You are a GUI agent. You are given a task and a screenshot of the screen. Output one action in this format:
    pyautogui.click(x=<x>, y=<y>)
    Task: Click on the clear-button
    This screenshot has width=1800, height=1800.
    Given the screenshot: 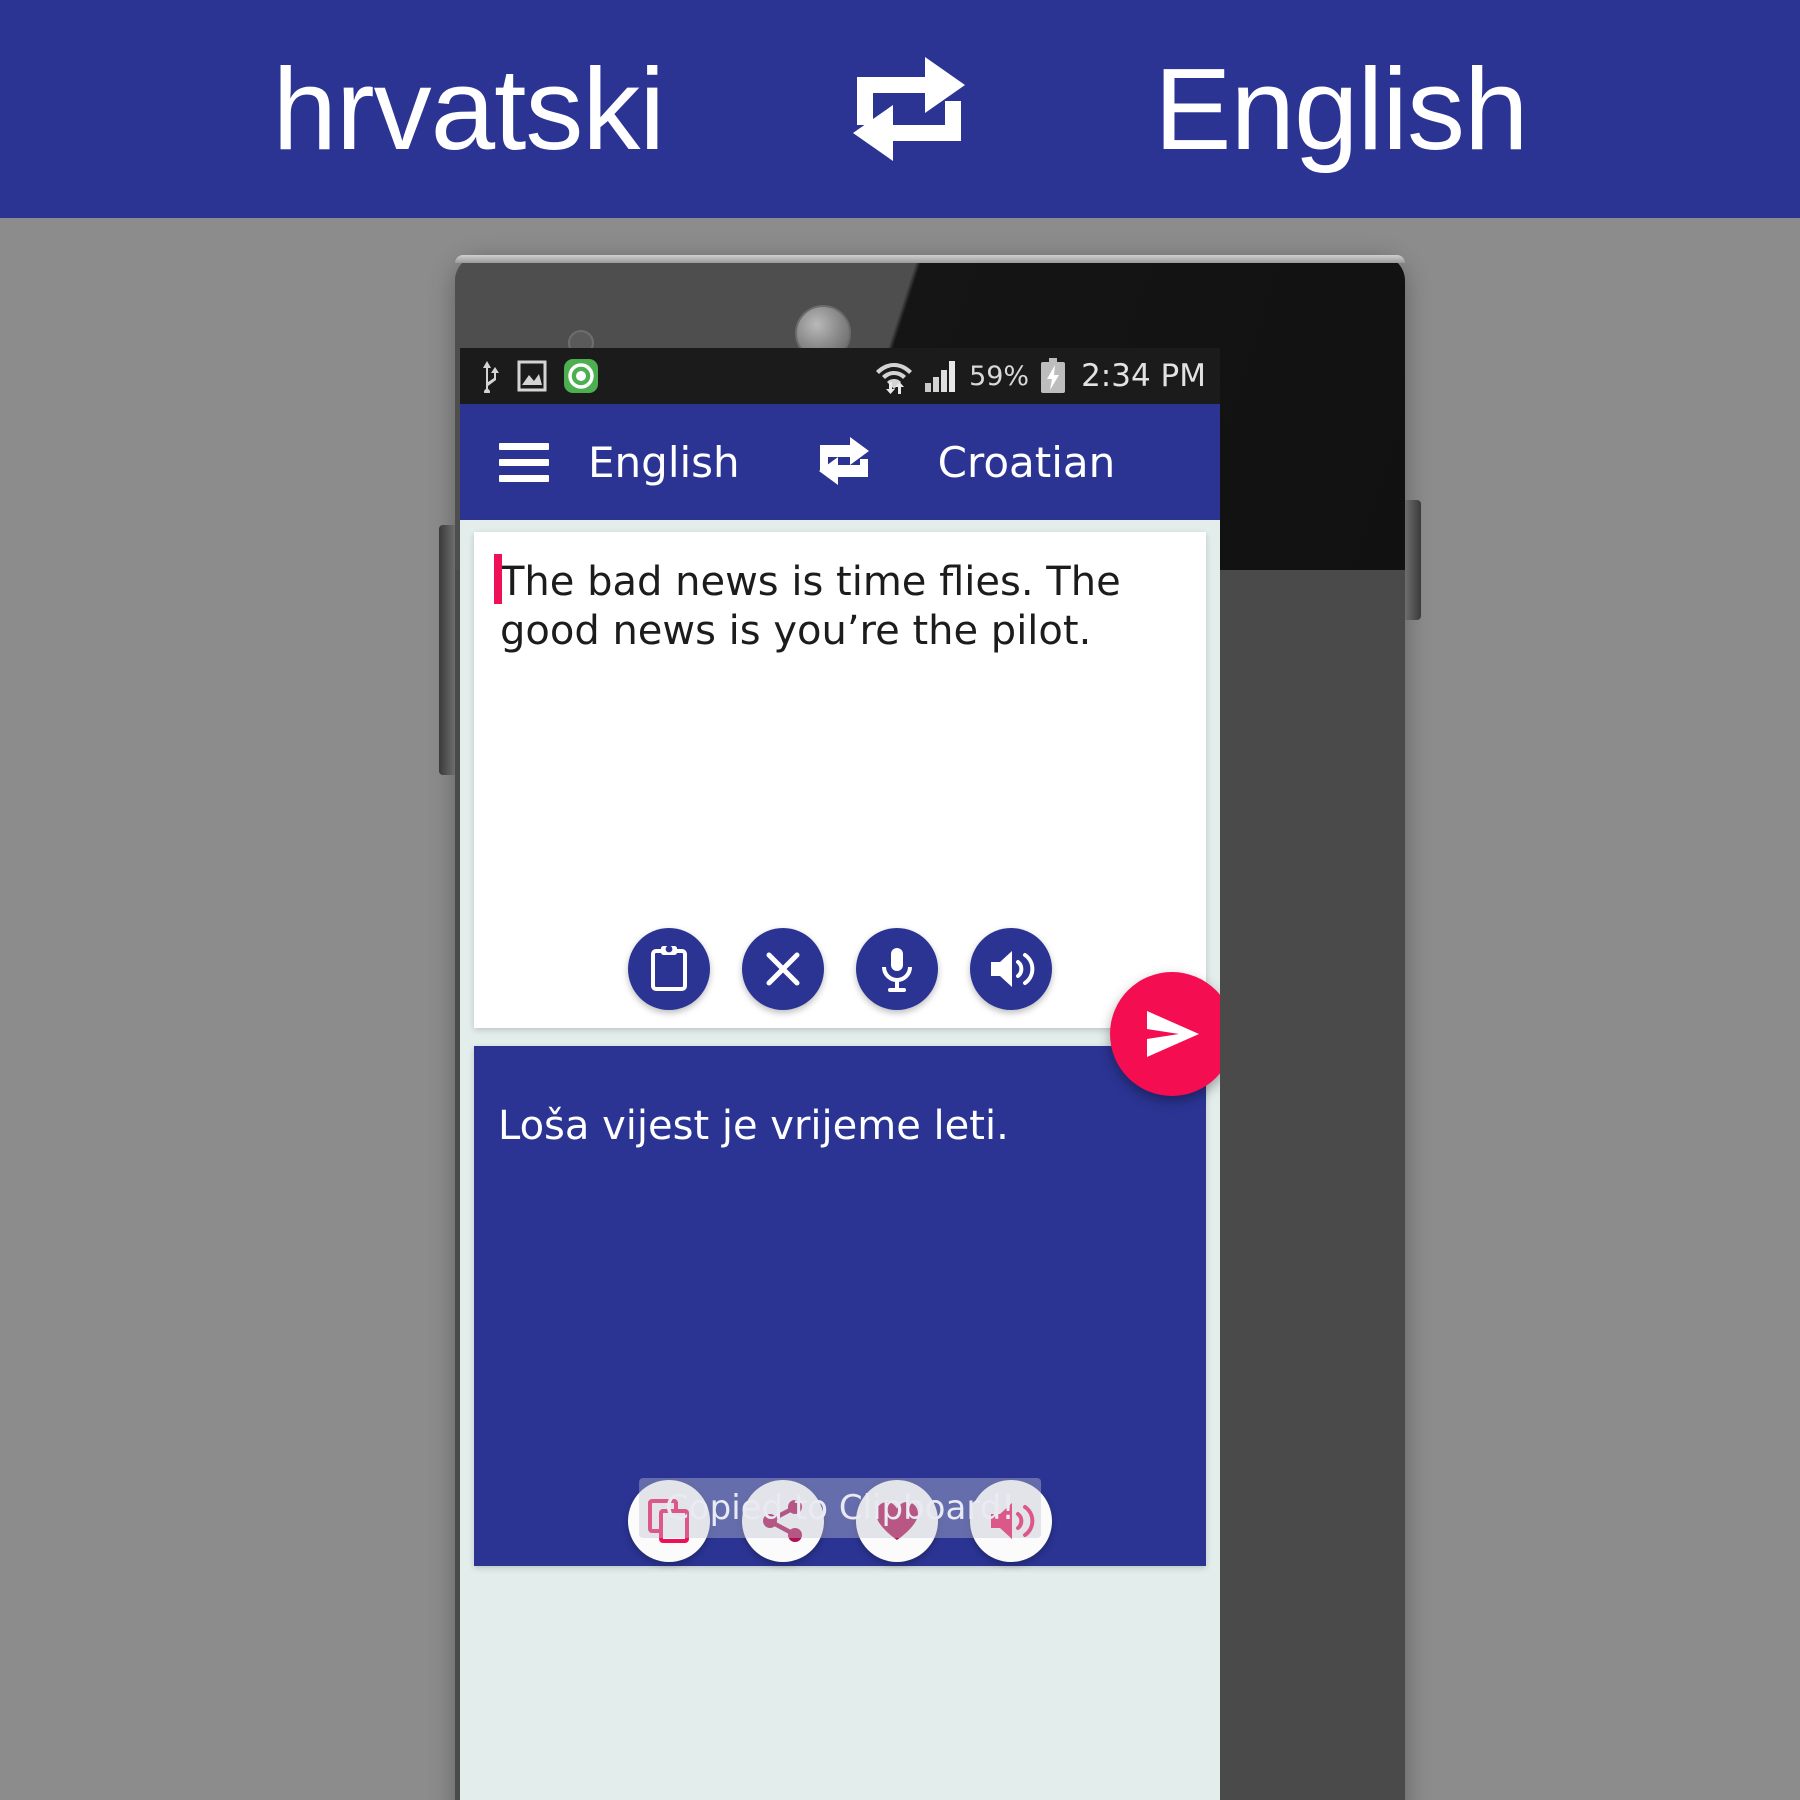 What is the action you would take?
    pyautogui.click(x=783, y=969)
    